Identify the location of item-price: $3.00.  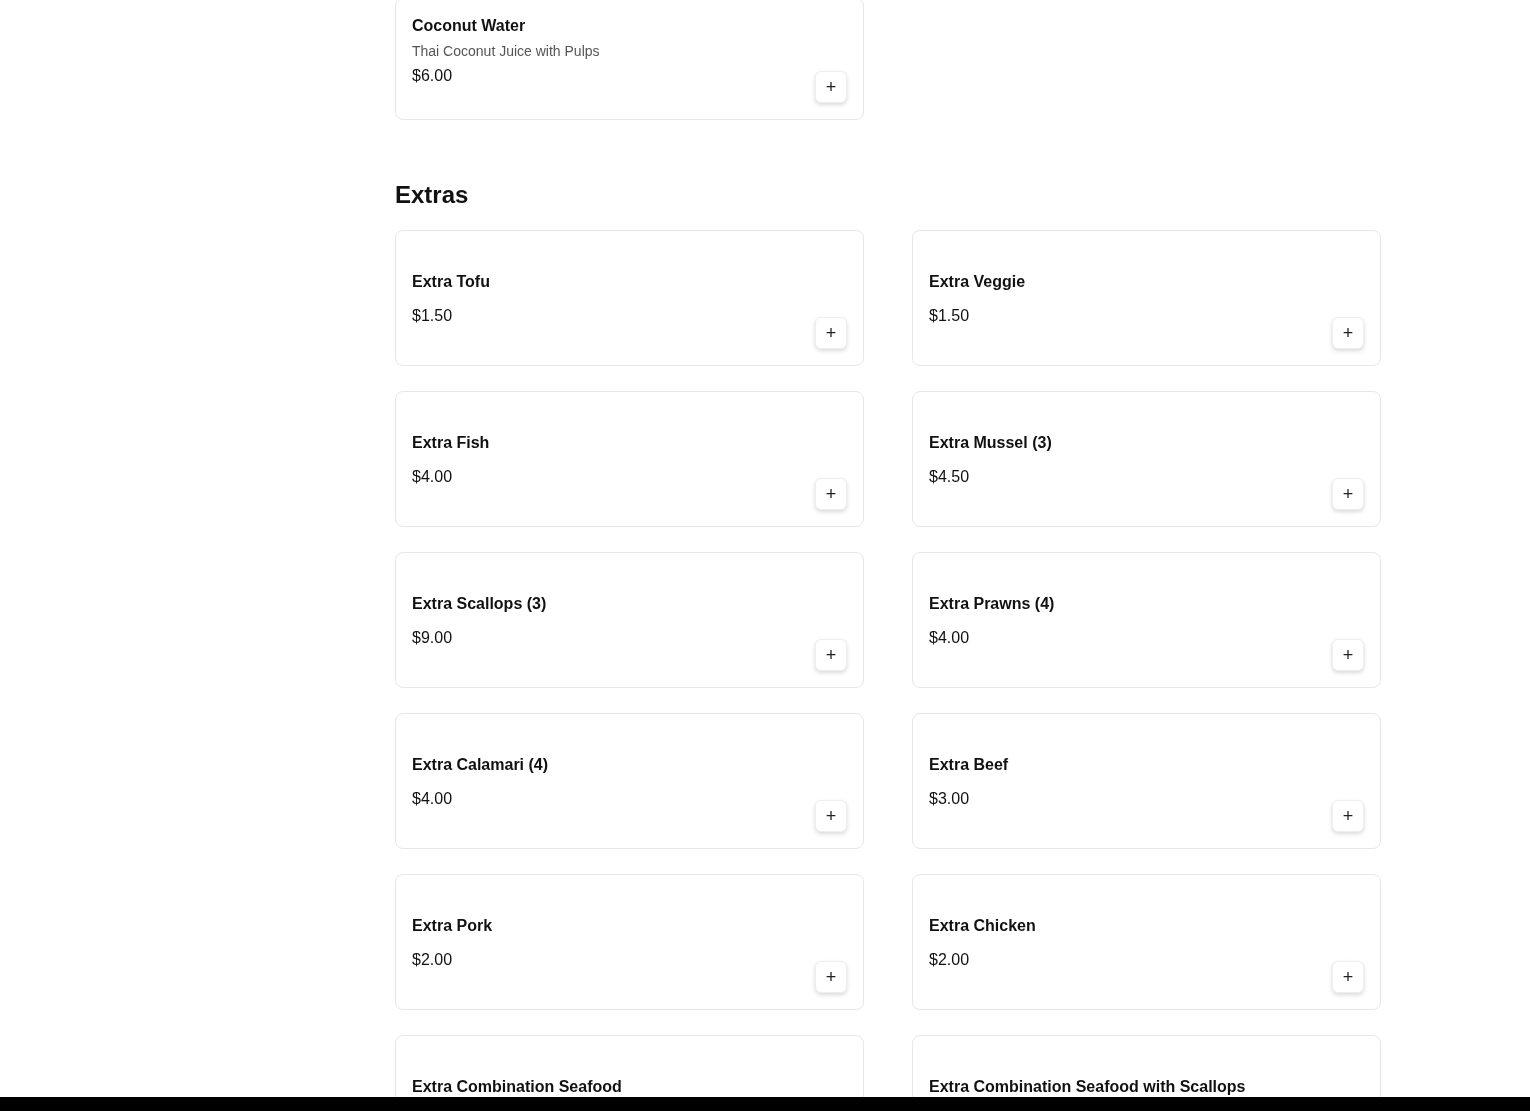
(950, 799).